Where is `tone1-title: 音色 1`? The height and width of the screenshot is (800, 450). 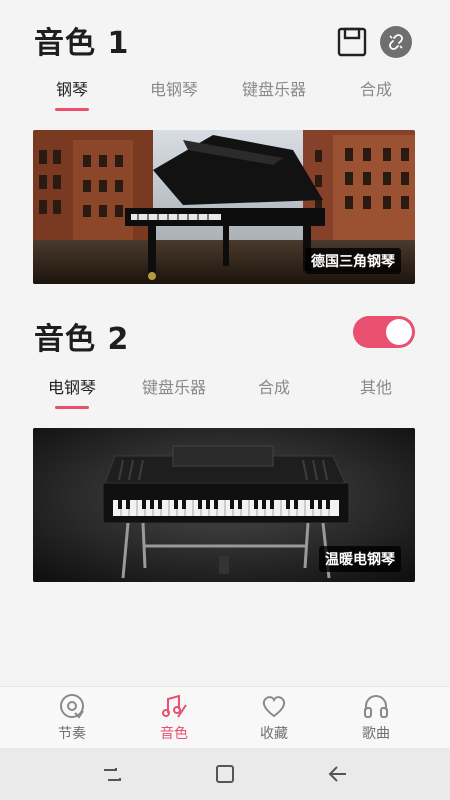 tone1-title: 音色 1 is located at coordinates (82, 43).